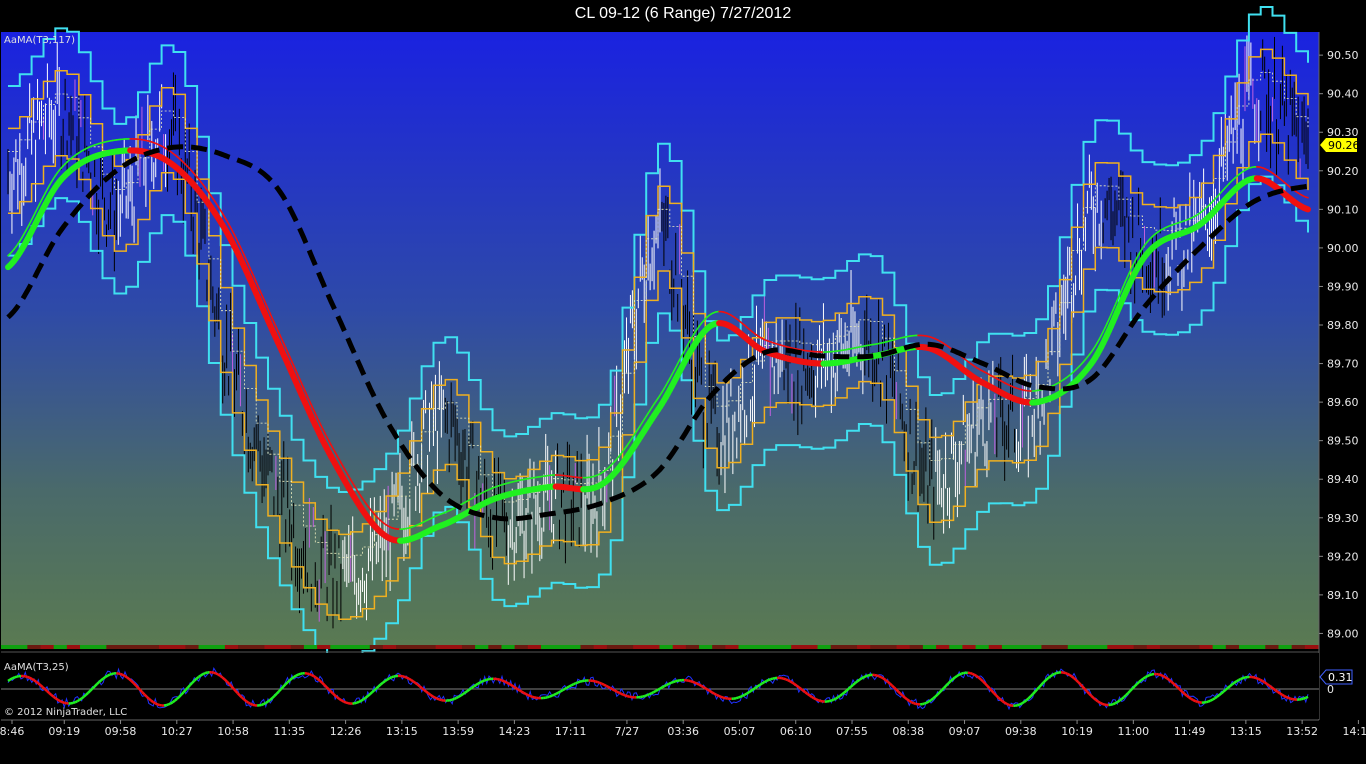 The image size is (1366, 764). What do you see at coordinates (36, 667) in the screenshot?
I see `osc-indicator-label: AaMA(T3,25)` at bounding box center [36, 667].